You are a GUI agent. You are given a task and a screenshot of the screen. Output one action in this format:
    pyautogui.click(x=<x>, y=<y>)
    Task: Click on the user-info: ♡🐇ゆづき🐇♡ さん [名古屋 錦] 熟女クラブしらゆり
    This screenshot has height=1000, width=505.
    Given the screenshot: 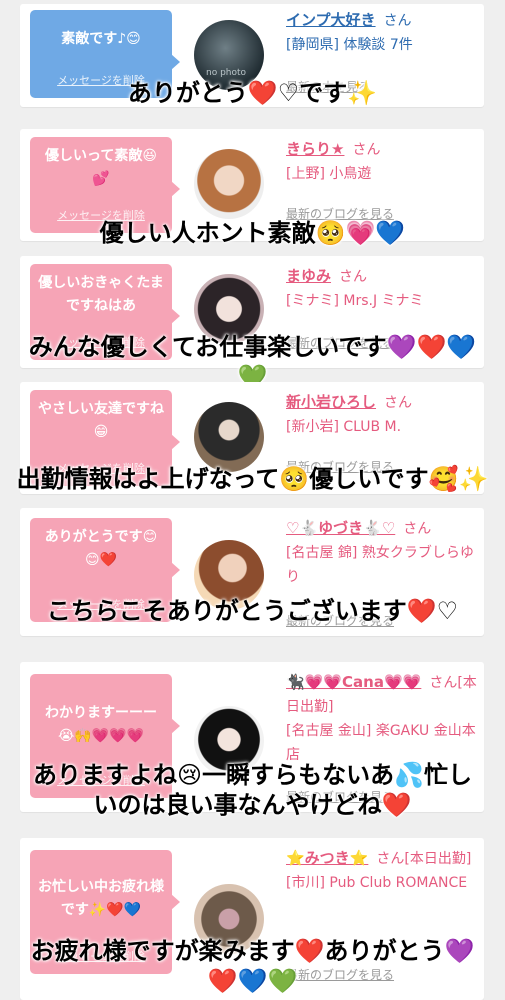 What is the action you would take?
    pyautogui.click(x=382, y=552)
    